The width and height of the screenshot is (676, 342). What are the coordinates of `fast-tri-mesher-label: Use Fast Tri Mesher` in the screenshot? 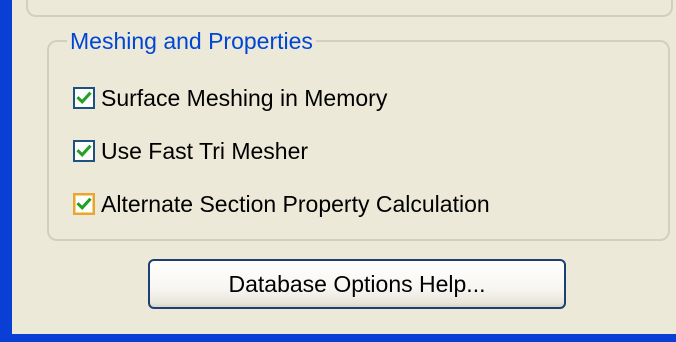 It's located at (205, 151).